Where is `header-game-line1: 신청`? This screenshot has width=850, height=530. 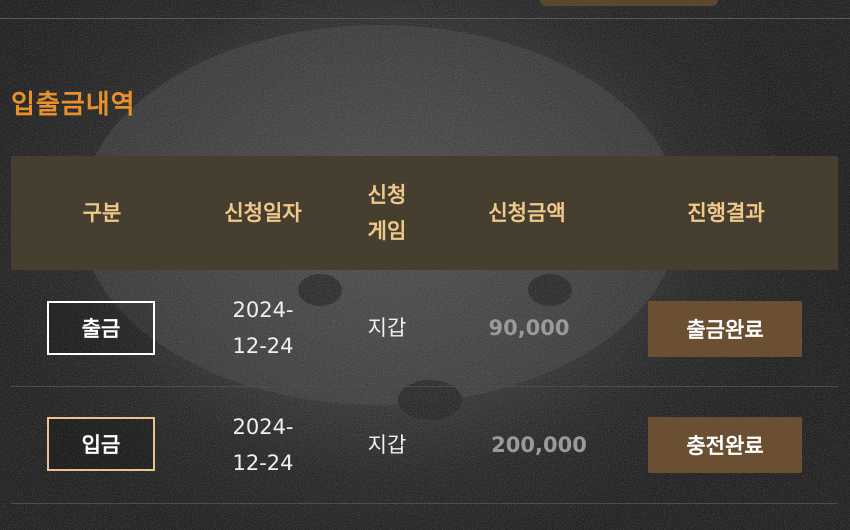
header-game-line1: 신청 is located at coordinates (387, 195).